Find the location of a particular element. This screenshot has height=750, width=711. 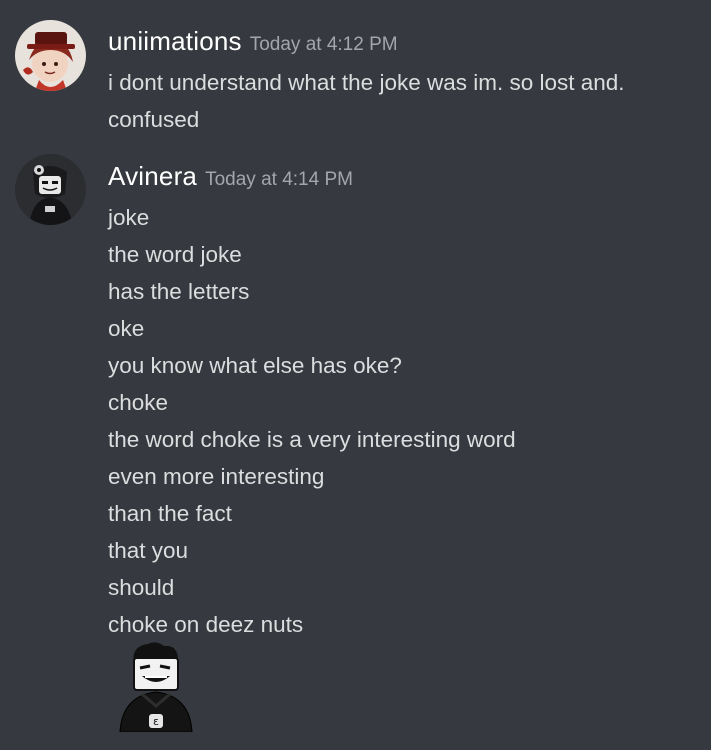

message-line: choke is located at coordinates (138, 402).